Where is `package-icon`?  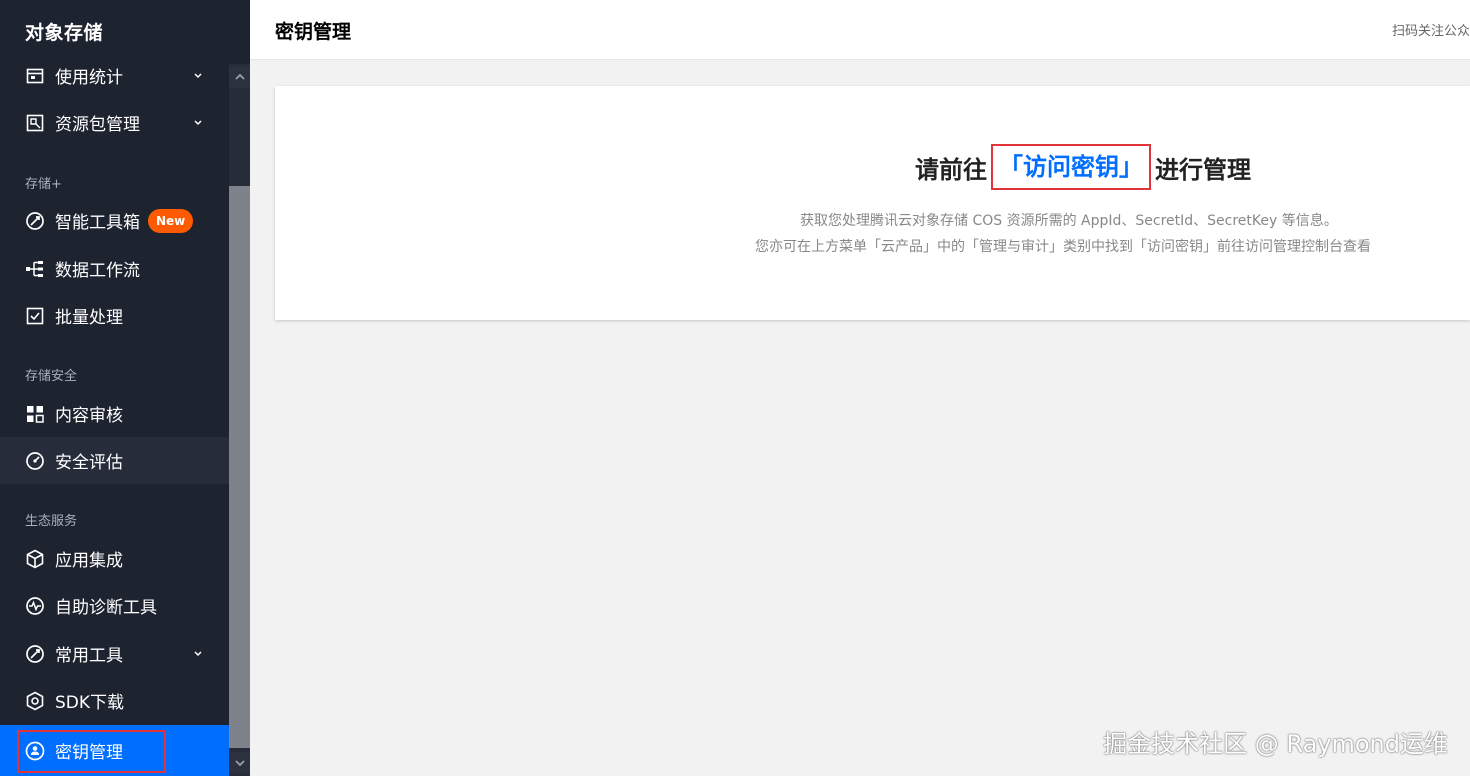 package-icon is located at coordinates (35, 123).